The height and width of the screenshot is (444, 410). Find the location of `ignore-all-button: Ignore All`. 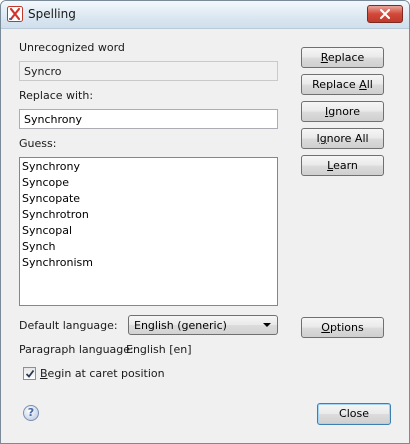

ignore-all-button: Ignore All is located at coordinates (342, 138).